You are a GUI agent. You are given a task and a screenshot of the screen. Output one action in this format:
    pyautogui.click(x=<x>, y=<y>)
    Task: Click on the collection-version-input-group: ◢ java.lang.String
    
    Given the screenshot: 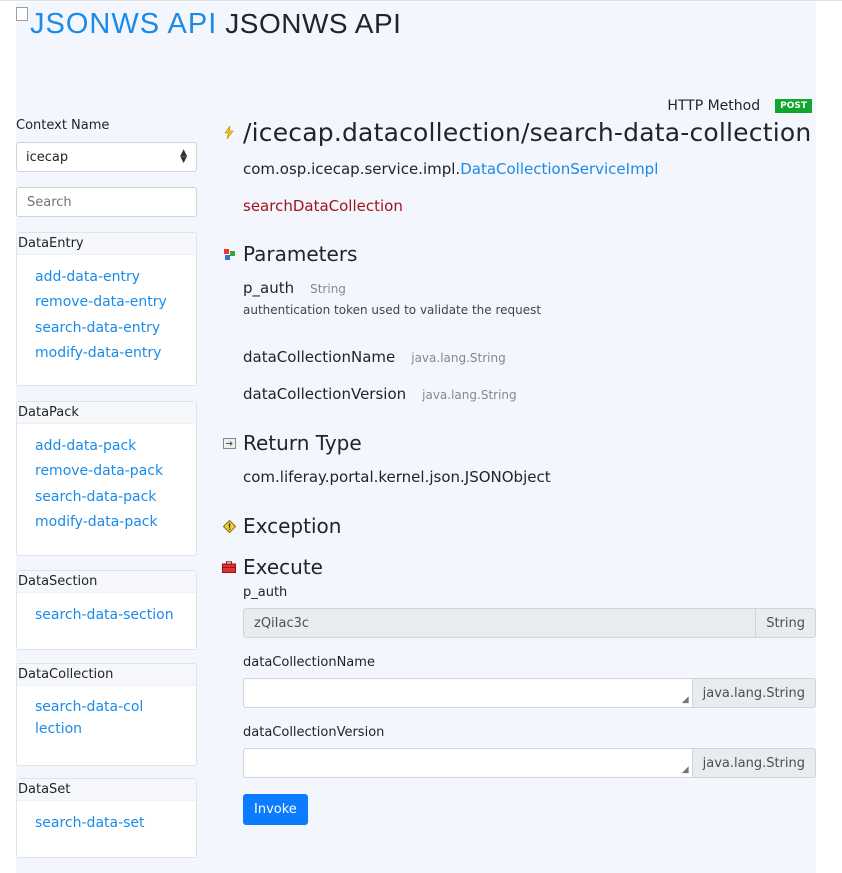 What is the action you would take?
    pyautogui.click(x=529, y=763)
    